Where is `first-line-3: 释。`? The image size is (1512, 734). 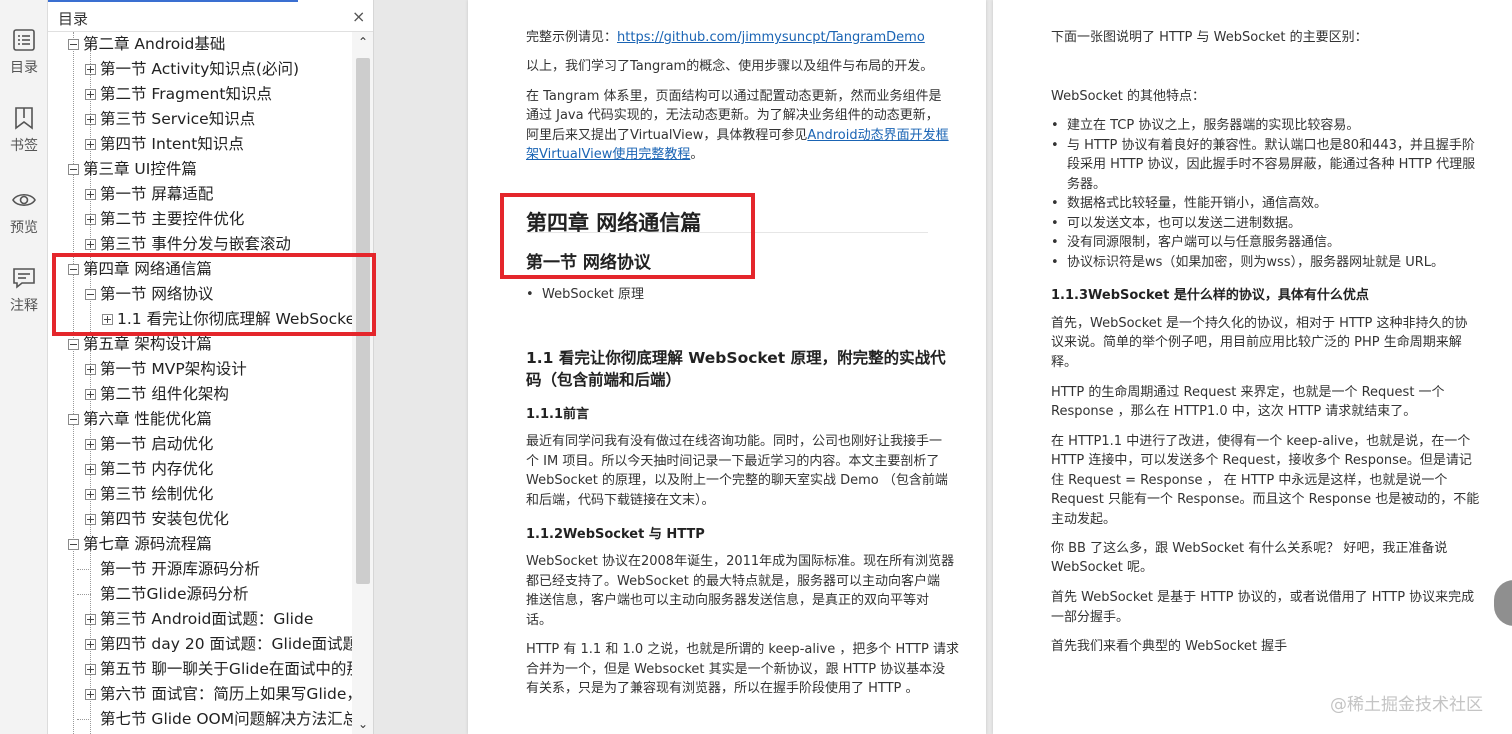 first-line-3: 释。 is located at coordinates (1064, 362).